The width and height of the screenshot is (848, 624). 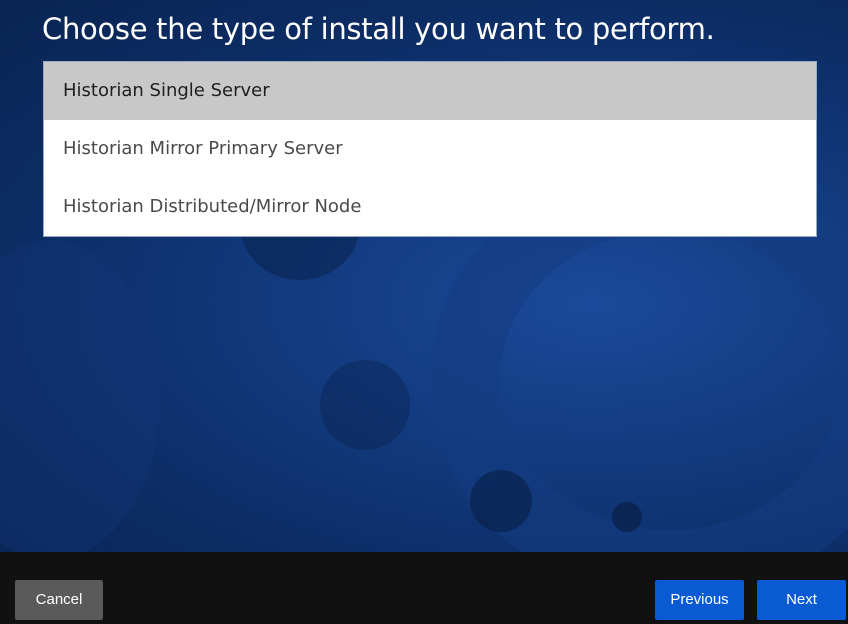 I want to click on next-button: Next, so click(x=801, y=600).